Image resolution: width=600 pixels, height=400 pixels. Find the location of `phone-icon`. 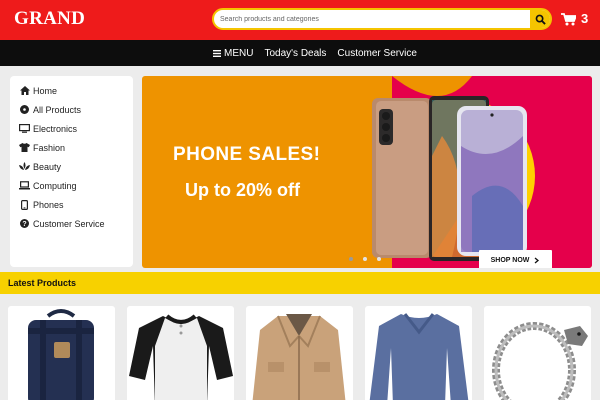

phone-icon is located at coordinates (24, 204).